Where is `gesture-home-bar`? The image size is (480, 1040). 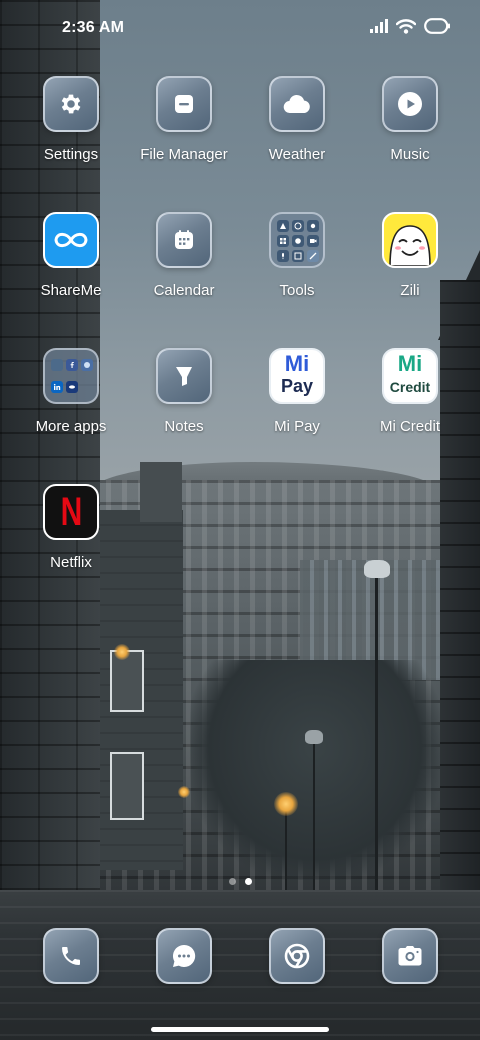
gesture-home-bar is located at coordinates (240, 1029).